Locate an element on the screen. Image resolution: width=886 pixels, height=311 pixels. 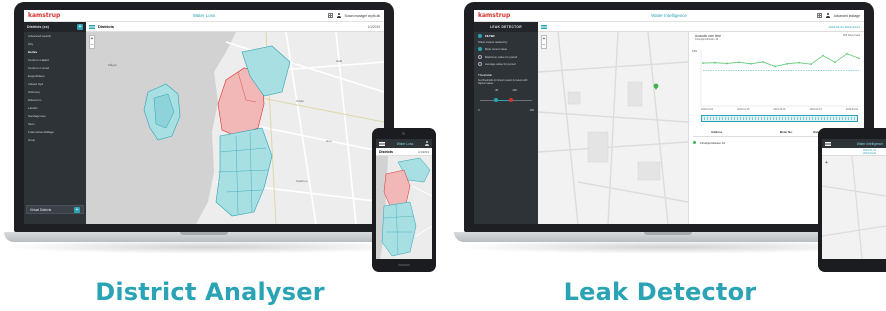
app-title: Water Intelligence is located at coordinates (669, 15).